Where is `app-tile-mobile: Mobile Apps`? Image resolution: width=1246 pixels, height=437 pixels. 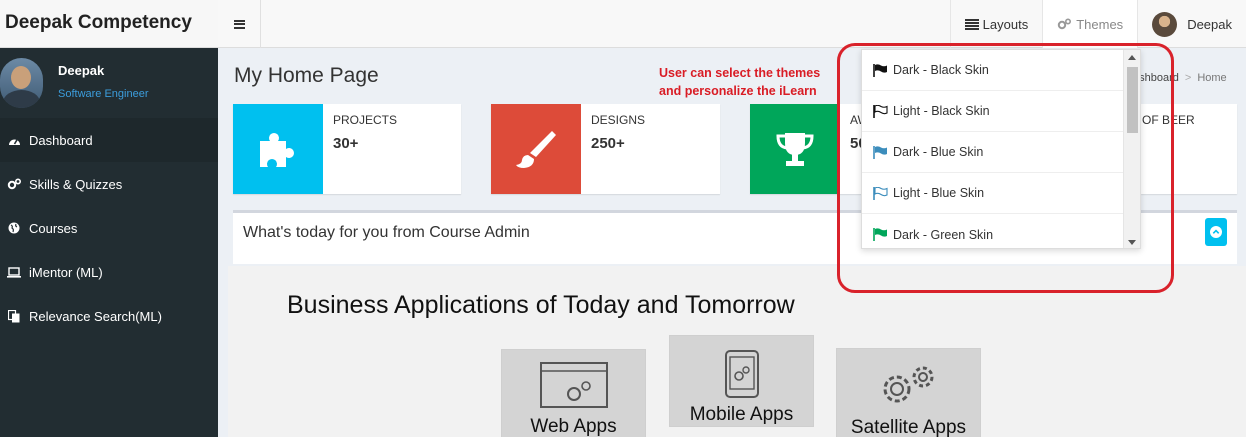
app-tile-mobile: Mobile Apps is located at coordinates (741, 381).